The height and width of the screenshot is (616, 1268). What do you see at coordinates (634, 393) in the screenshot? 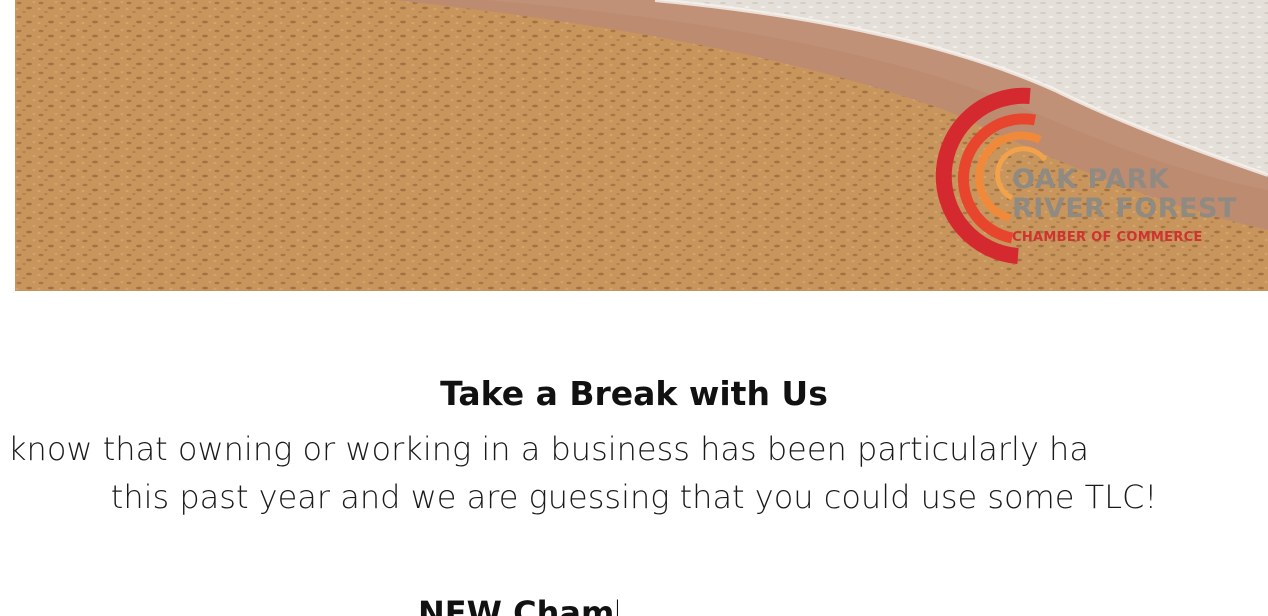
I see `section-heading: Take a Break with Us` at bounding box center [634, 393].